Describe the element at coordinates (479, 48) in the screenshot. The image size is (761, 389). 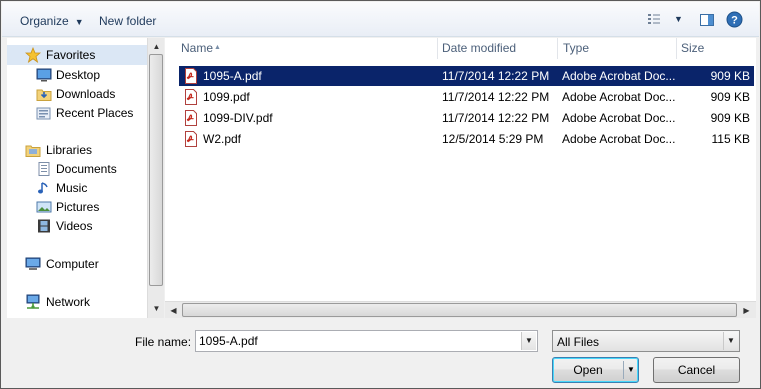
I see `column-date-label: Date modified` at that location.